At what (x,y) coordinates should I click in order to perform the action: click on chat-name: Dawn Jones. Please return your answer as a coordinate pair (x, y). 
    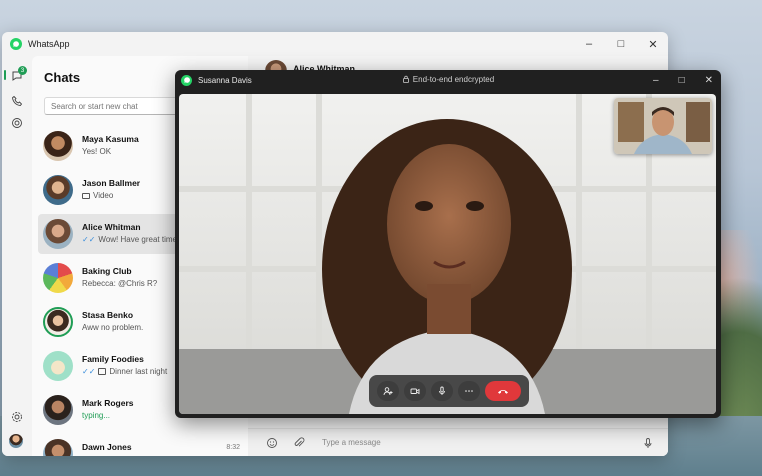
    Looking at the image, I should click on (107, 447).